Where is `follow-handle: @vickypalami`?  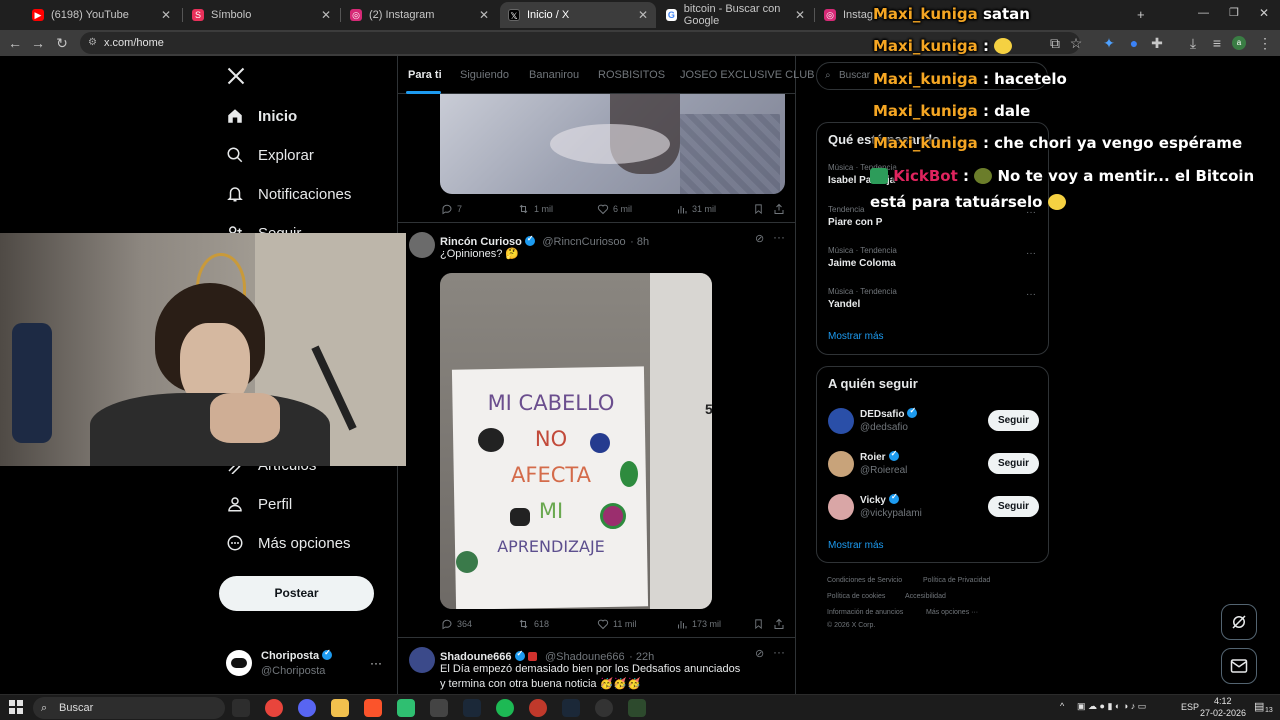 follow-handle: @vickypalami is located at coordinates (891, 513).